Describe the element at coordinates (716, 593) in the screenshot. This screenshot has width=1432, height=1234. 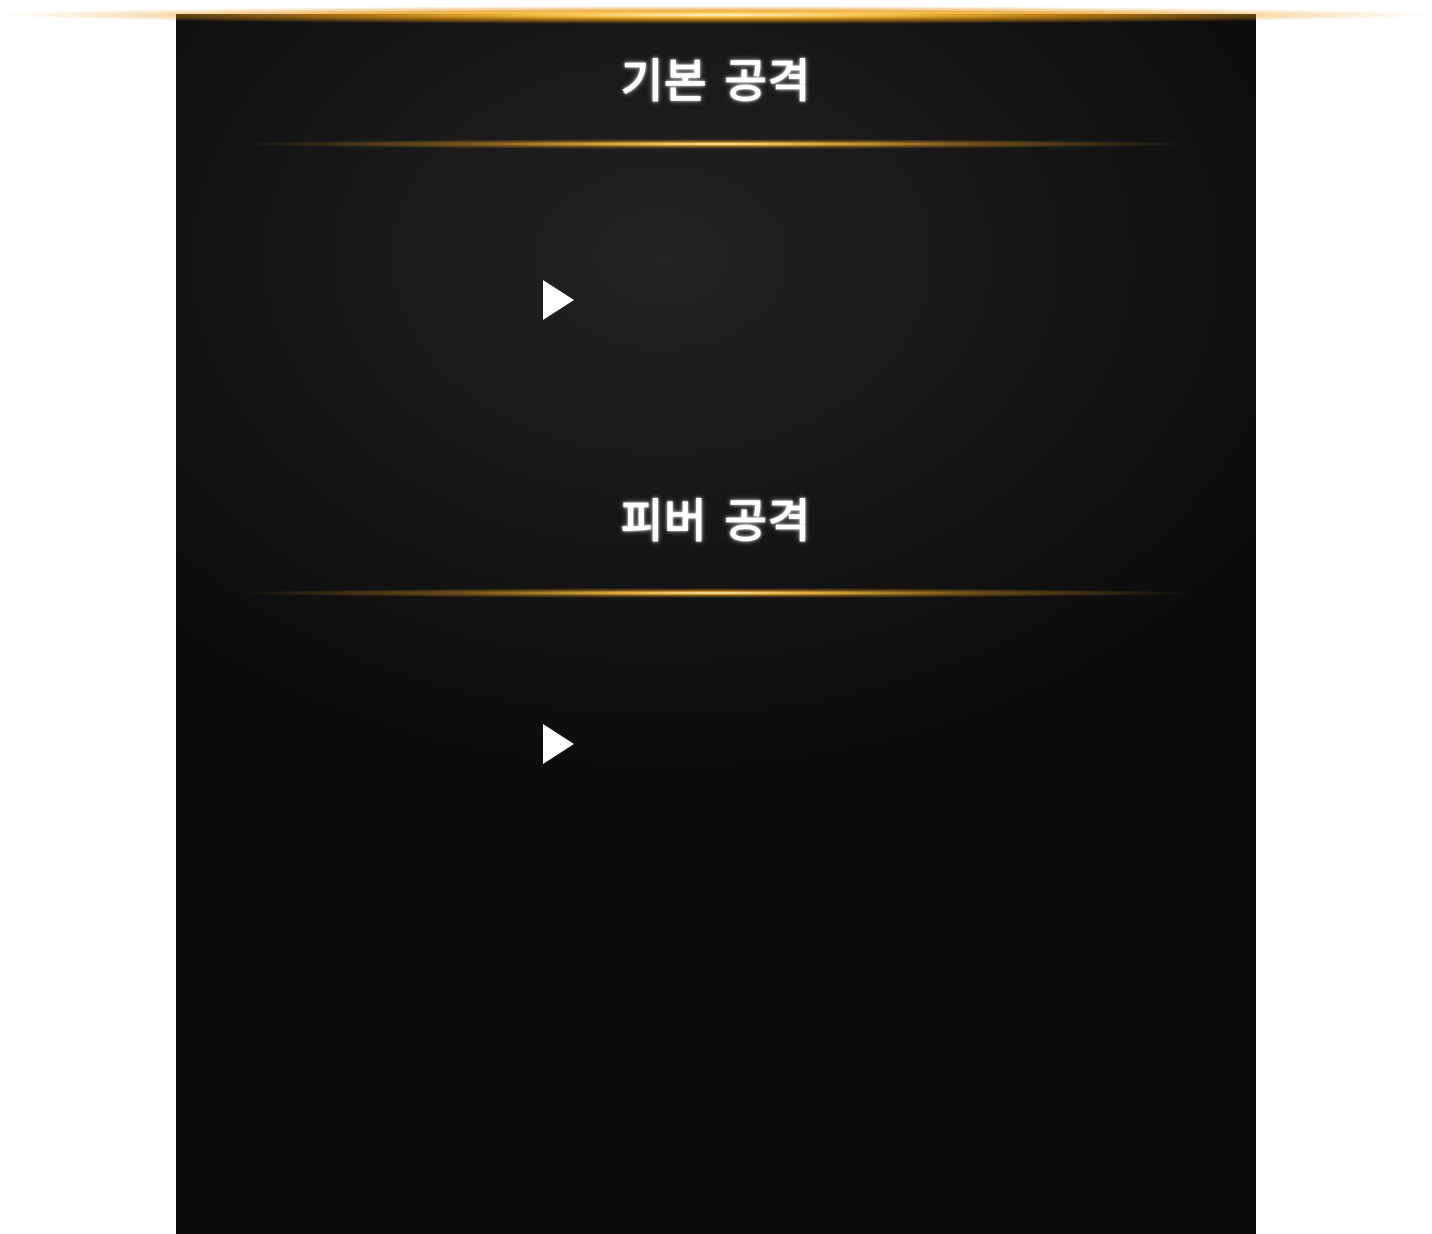
I see `fever-attack-divider` at that location.